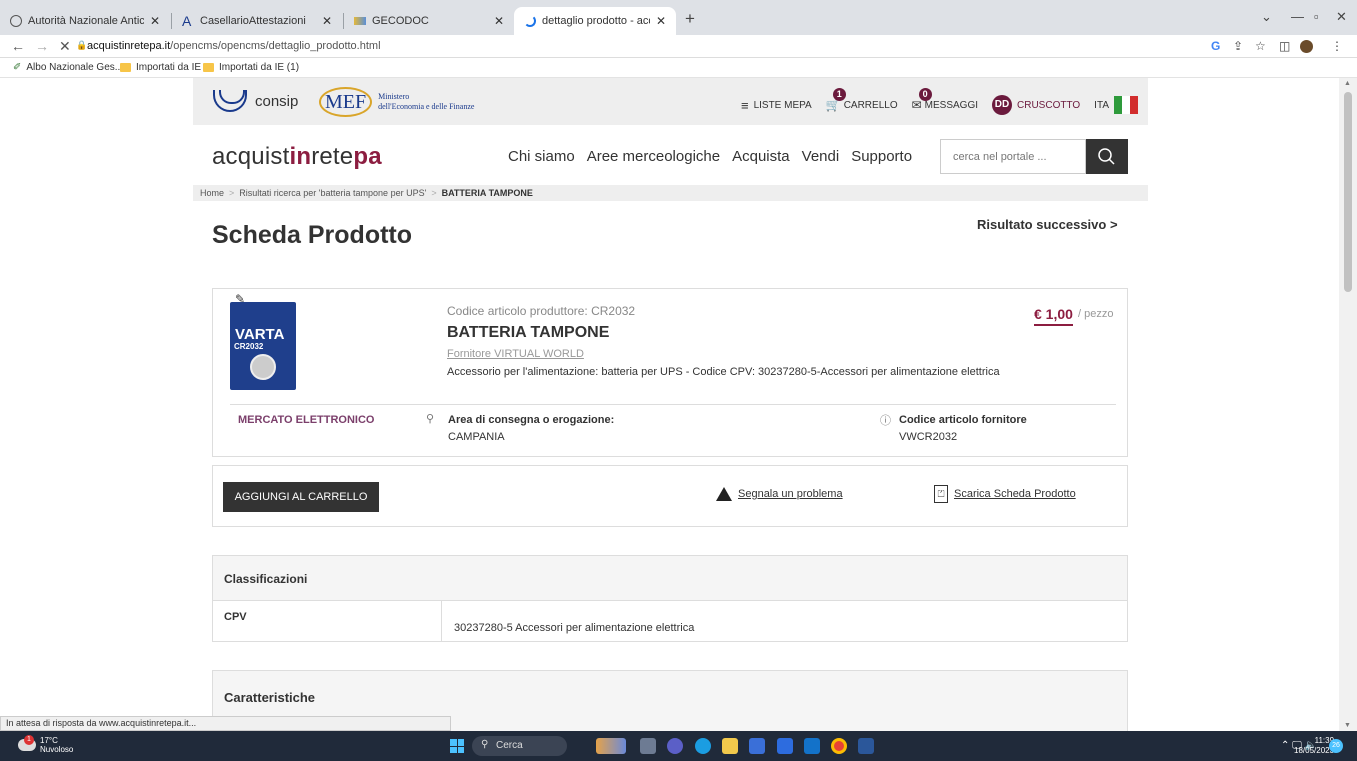 This screenshot has width=1357, height=761. What do you see at coordinates (670, 578) in the screenshot?
I see `classifications-header: Classificazioni` at bounding box center [670, 578].